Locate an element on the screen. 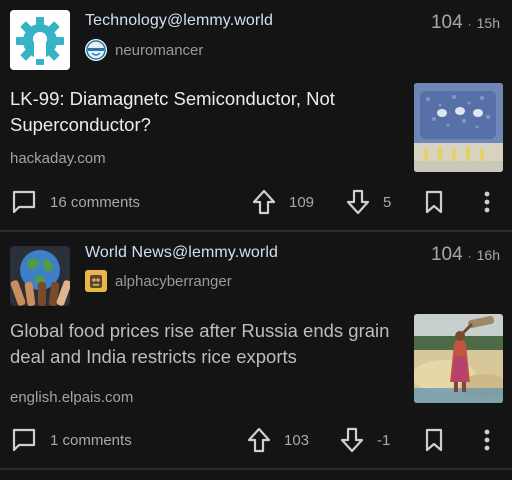 The image size is (512, 480). downvote-button: 5 is located at coordinates (367, 202).